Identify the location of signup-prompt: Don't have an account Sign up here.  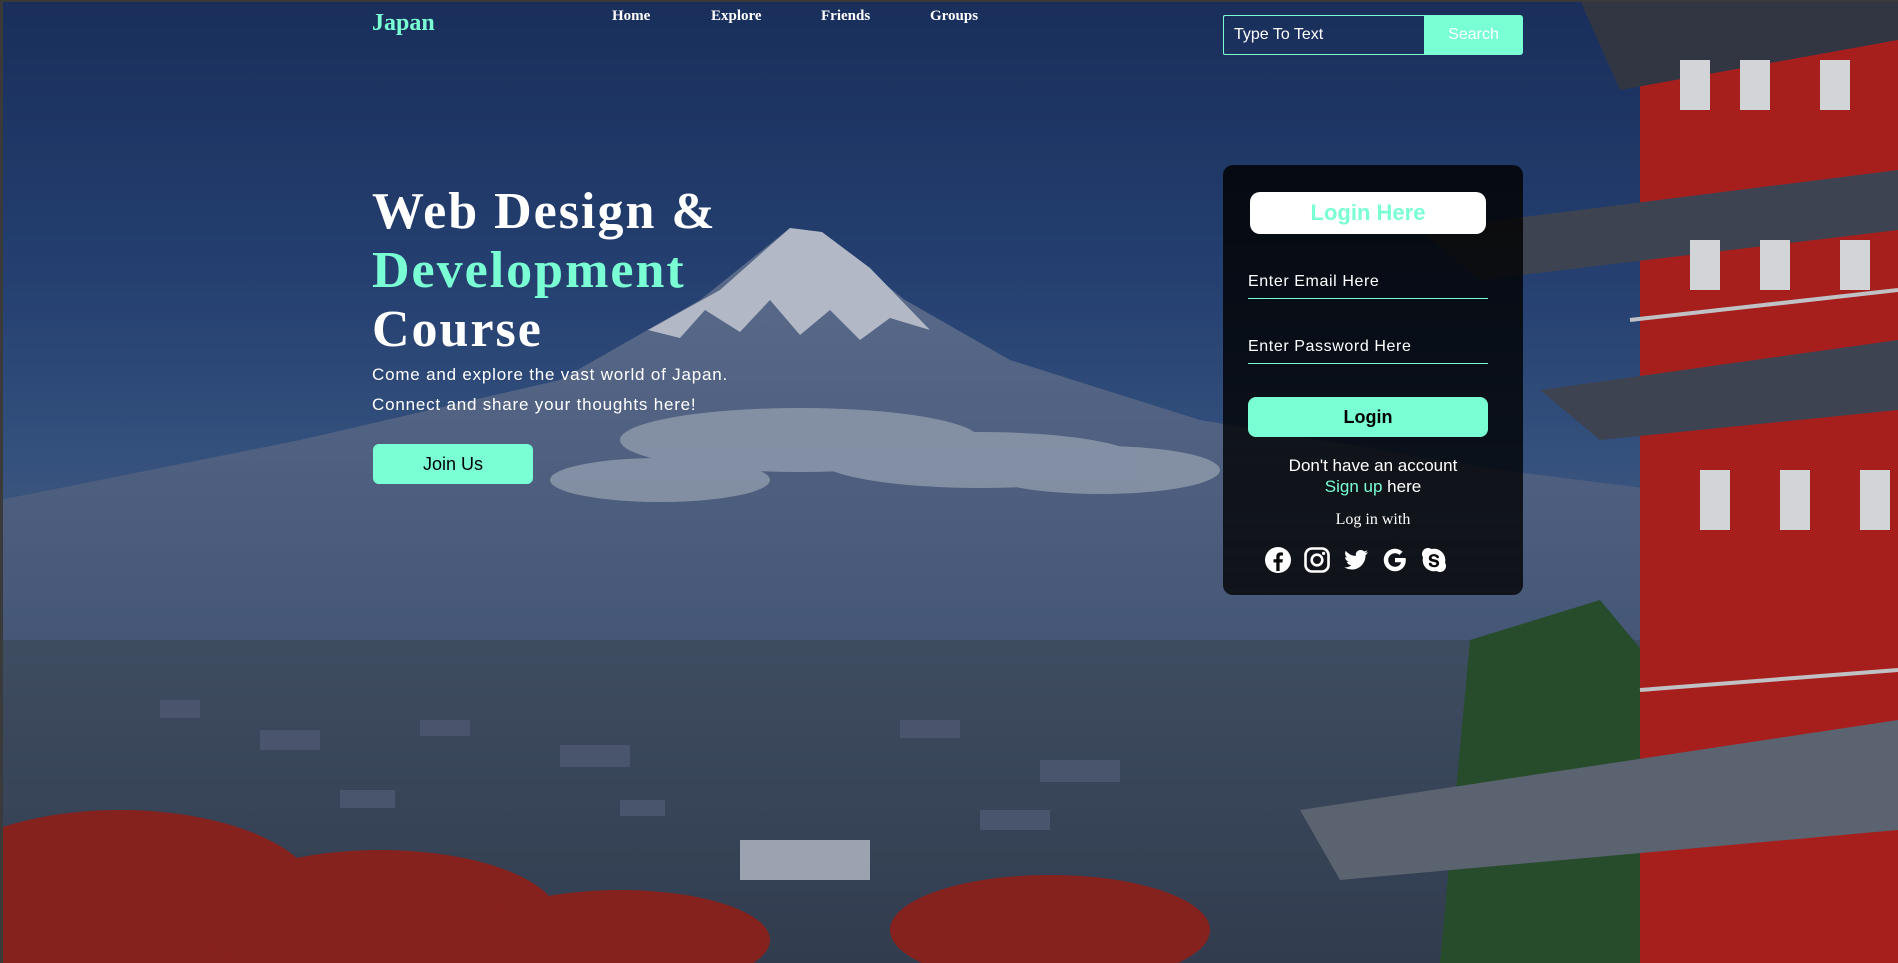
(1373, 476).